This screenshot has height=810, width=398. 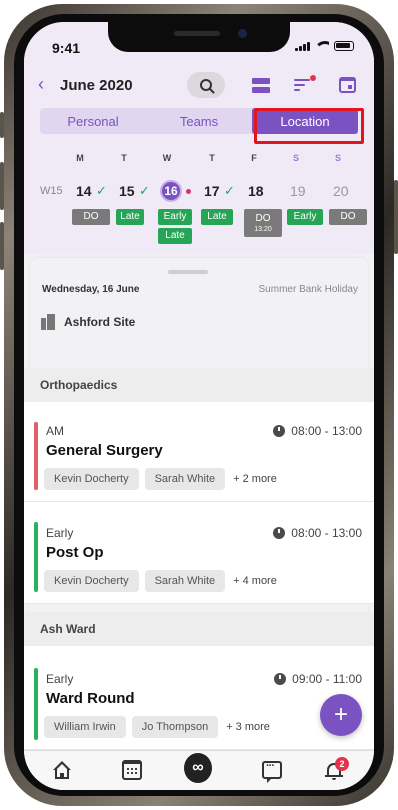 What do you see at coordinates (197, 33) in the screenshot?
I see `speaker` at bounding box center [197, 33].